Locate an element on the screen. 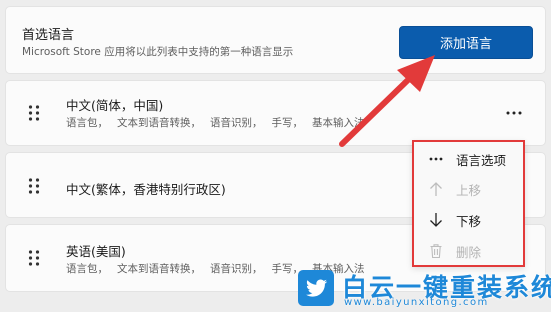  menu-item-move-down: 下移 is located at coordinates (468, 220).